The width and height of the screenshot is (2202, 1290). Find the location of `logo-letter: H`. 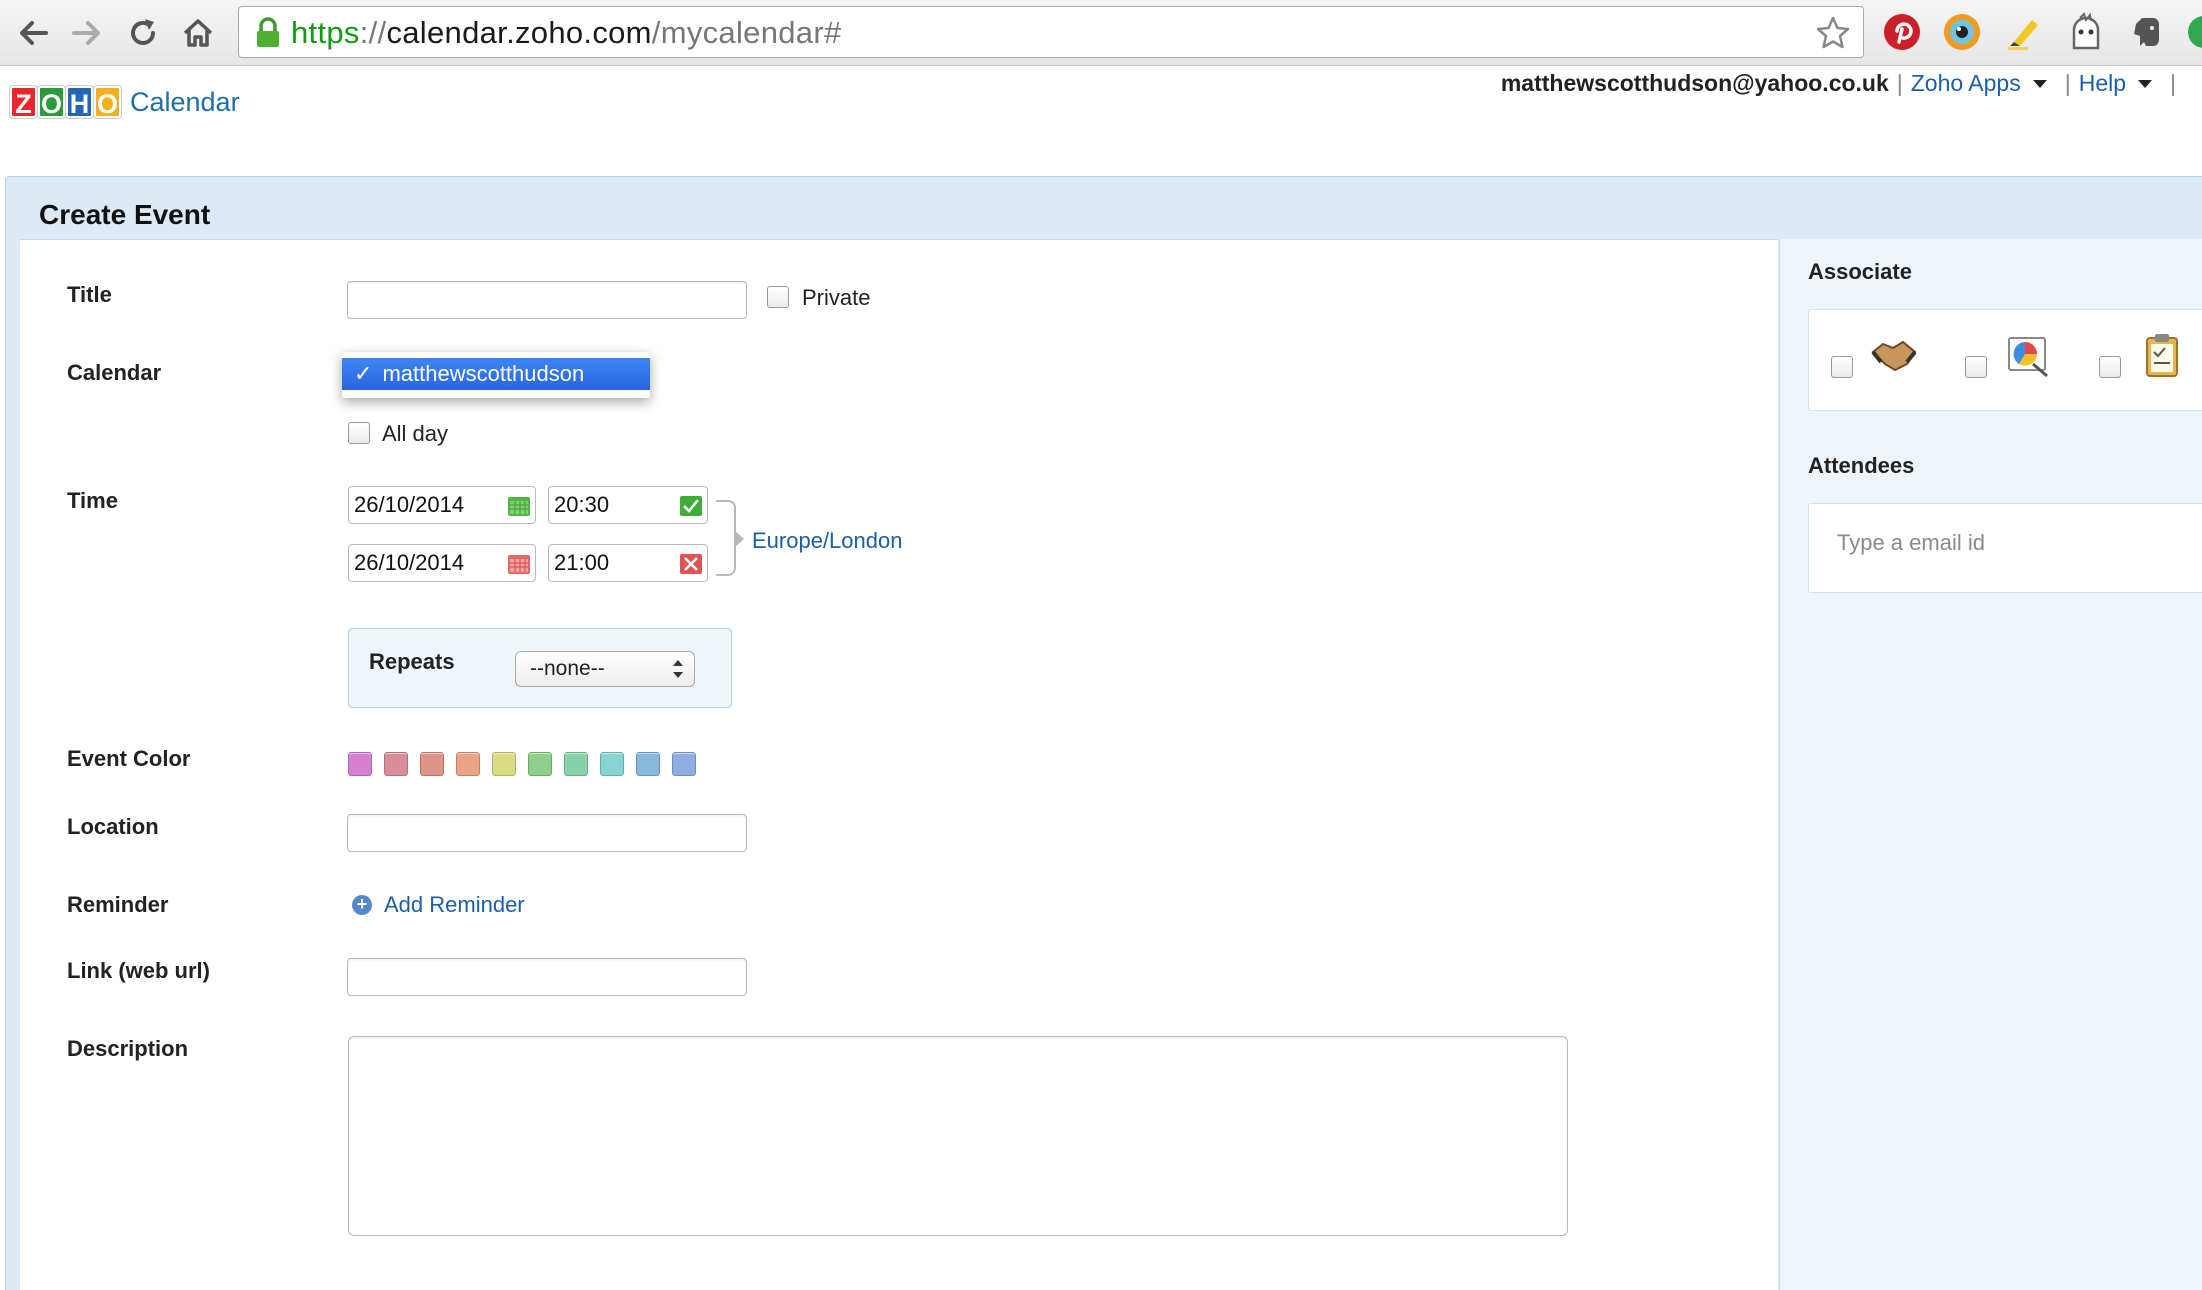

logo-letter: H is located at coordinates (79, 102).